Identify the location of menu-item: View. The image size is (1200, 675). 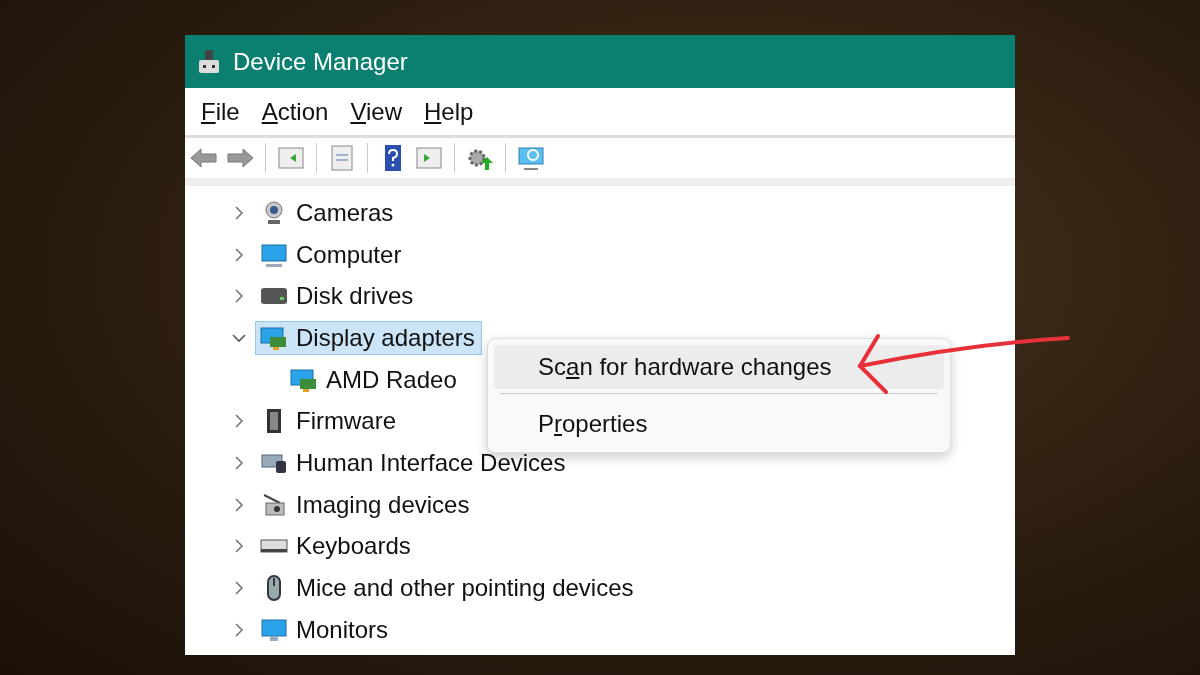
(376, 111).